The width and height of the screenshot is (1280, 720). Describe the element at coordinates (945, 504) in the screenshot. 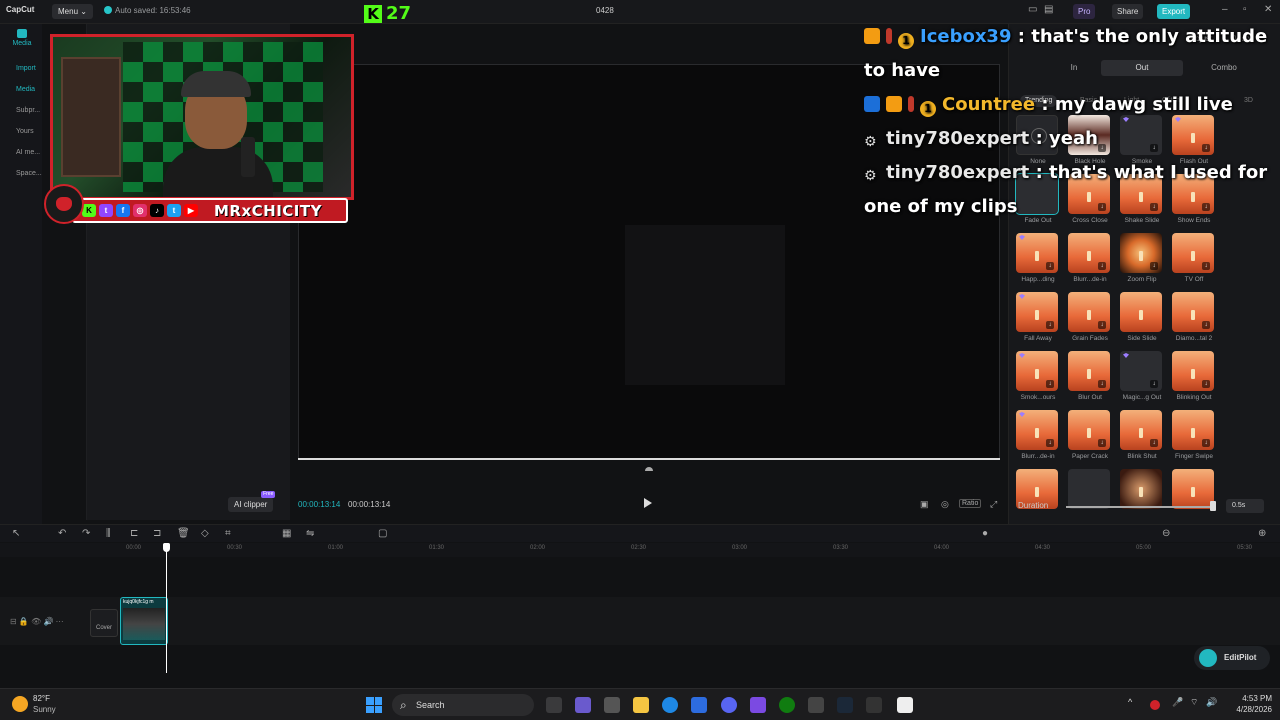

I see `focus-icon: ◎` at that location.